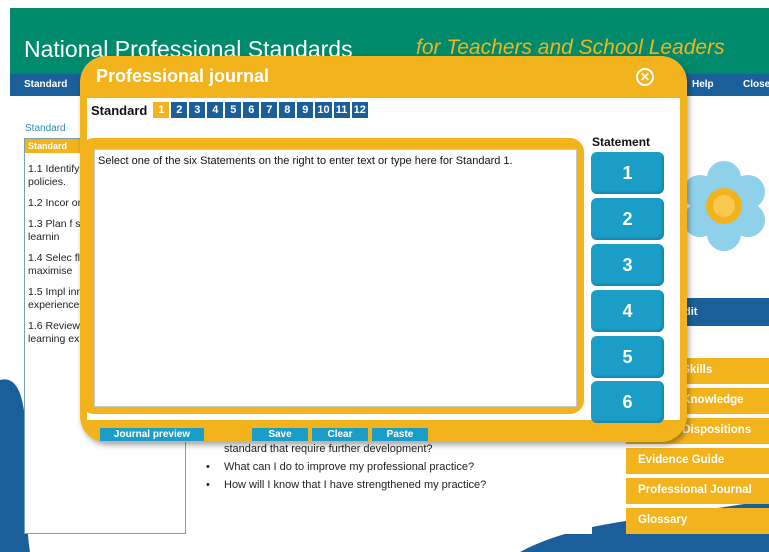  What do you see at coordinates (627, 219) in the screenshot?
I see `statement-button-2: 2` at bounding box center [627, 219].